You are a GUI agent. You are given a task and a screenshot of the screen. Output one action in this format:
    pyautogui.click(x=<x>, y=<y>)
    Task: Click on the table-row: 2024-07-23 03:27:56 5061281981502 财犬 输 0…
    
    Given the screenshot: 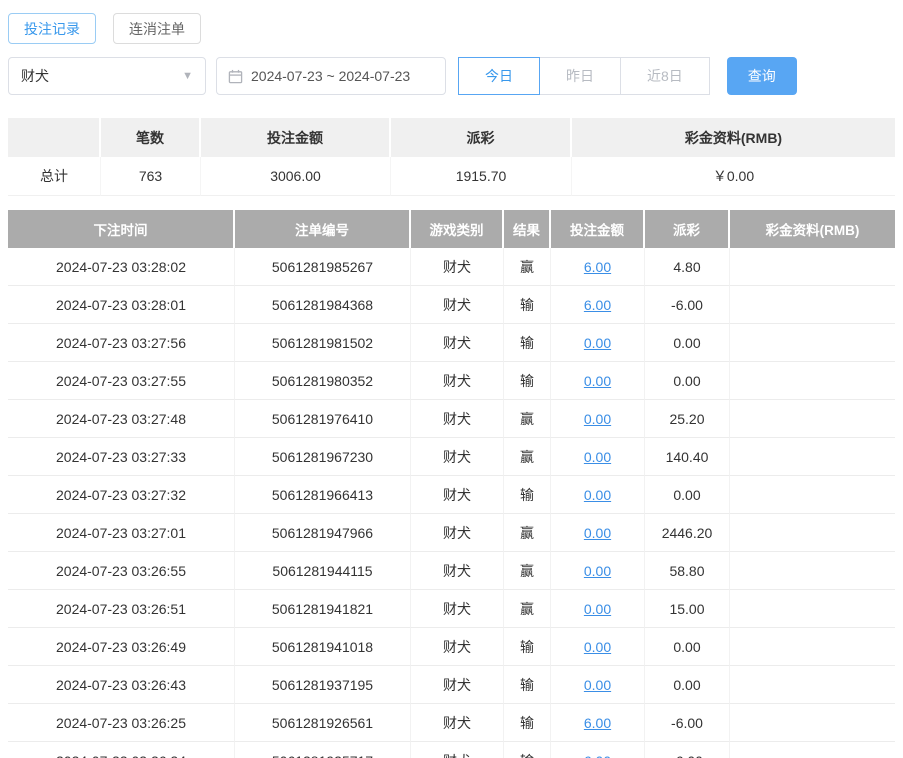 What is the action you would take?
    pyautogui.click(x=451, y=343)
    